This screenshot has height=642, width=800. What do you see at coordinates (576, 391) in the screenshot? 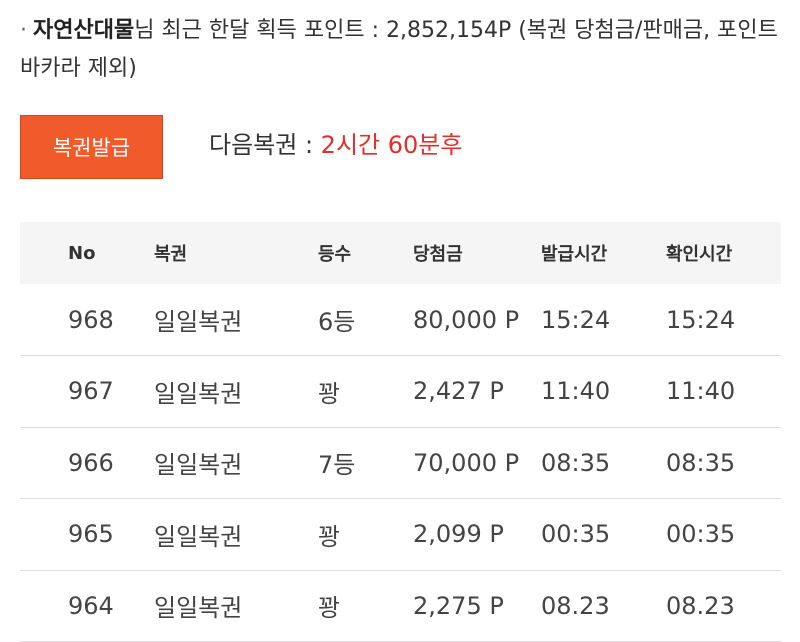
I see `cell-issued-time: 11:40` at bounding box center [576, 391].